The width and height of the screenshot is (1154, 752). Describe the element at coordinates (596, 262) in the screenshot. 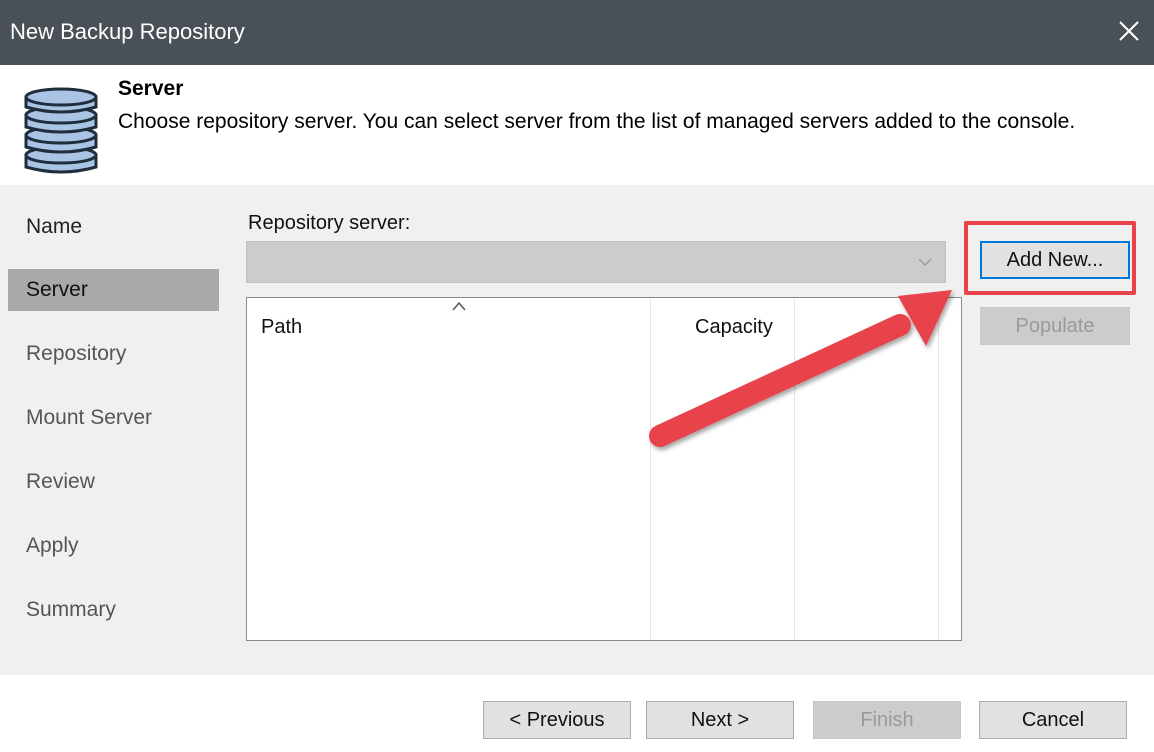

I see `repository-server-dropdown` at that location.